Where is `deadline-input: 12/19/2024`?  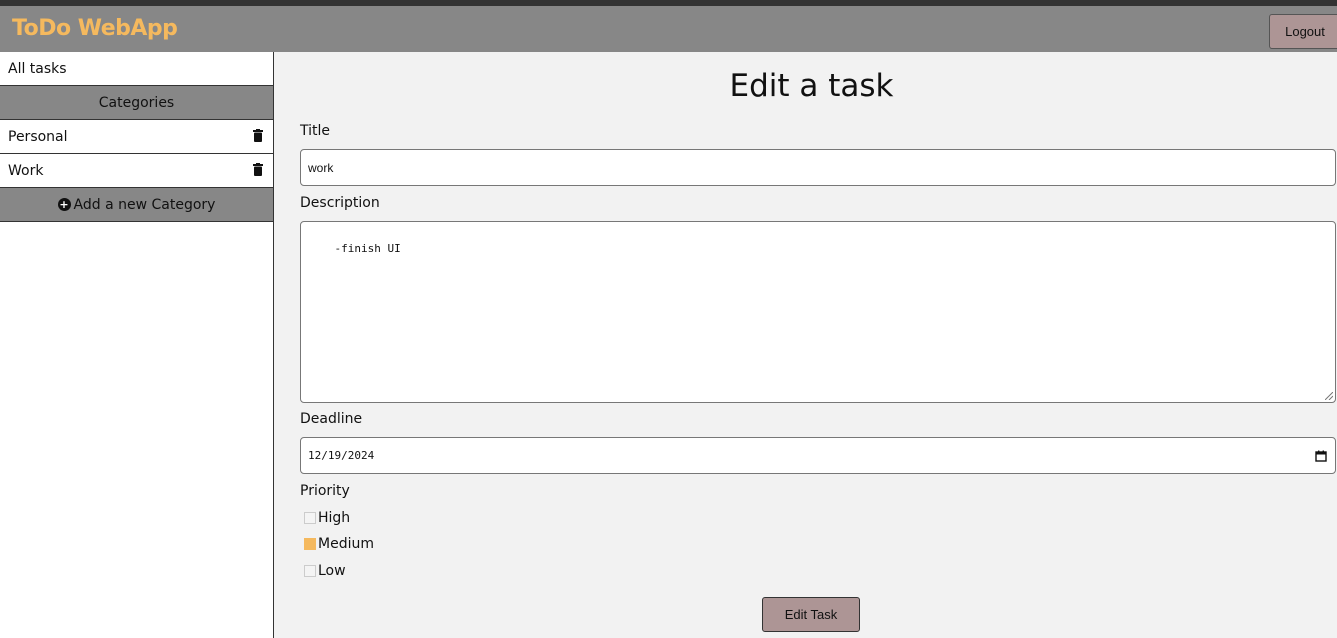 deadline-input: 12/19/2024 is located at coordinates (818, 455).